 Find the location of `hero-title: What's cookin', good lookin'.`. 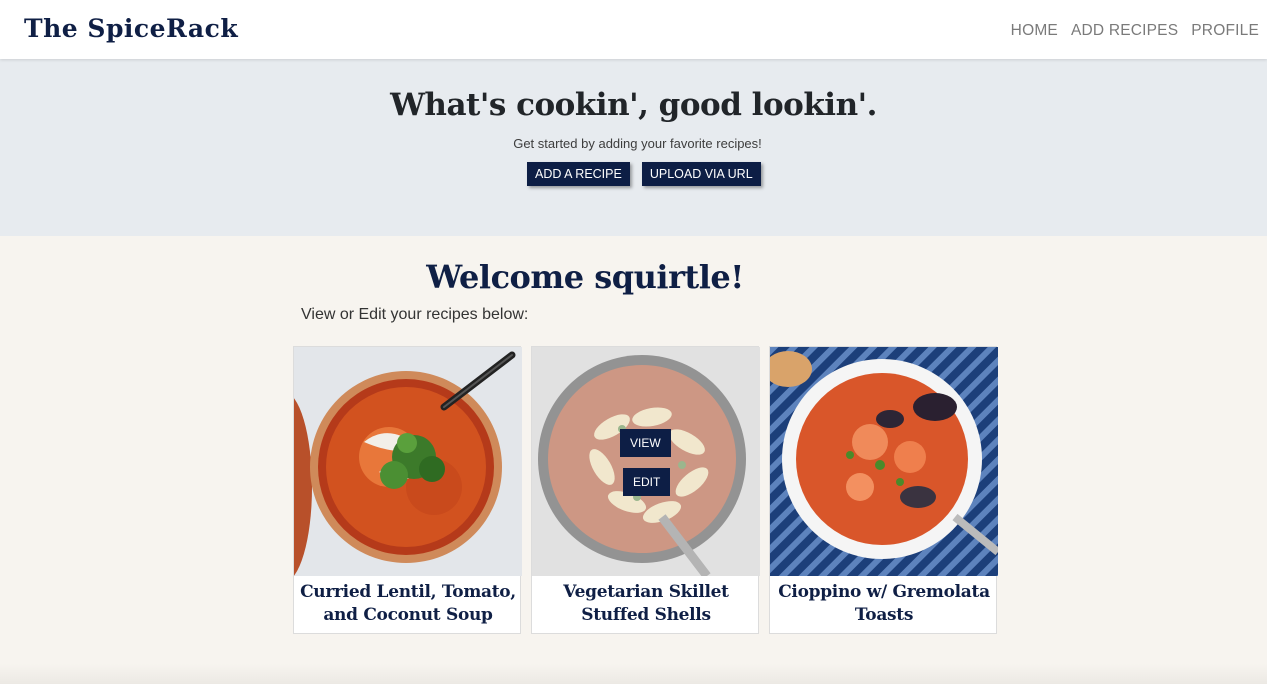

hero-title: What's cookin', good lookin'. is located at coordinates (633, 105).